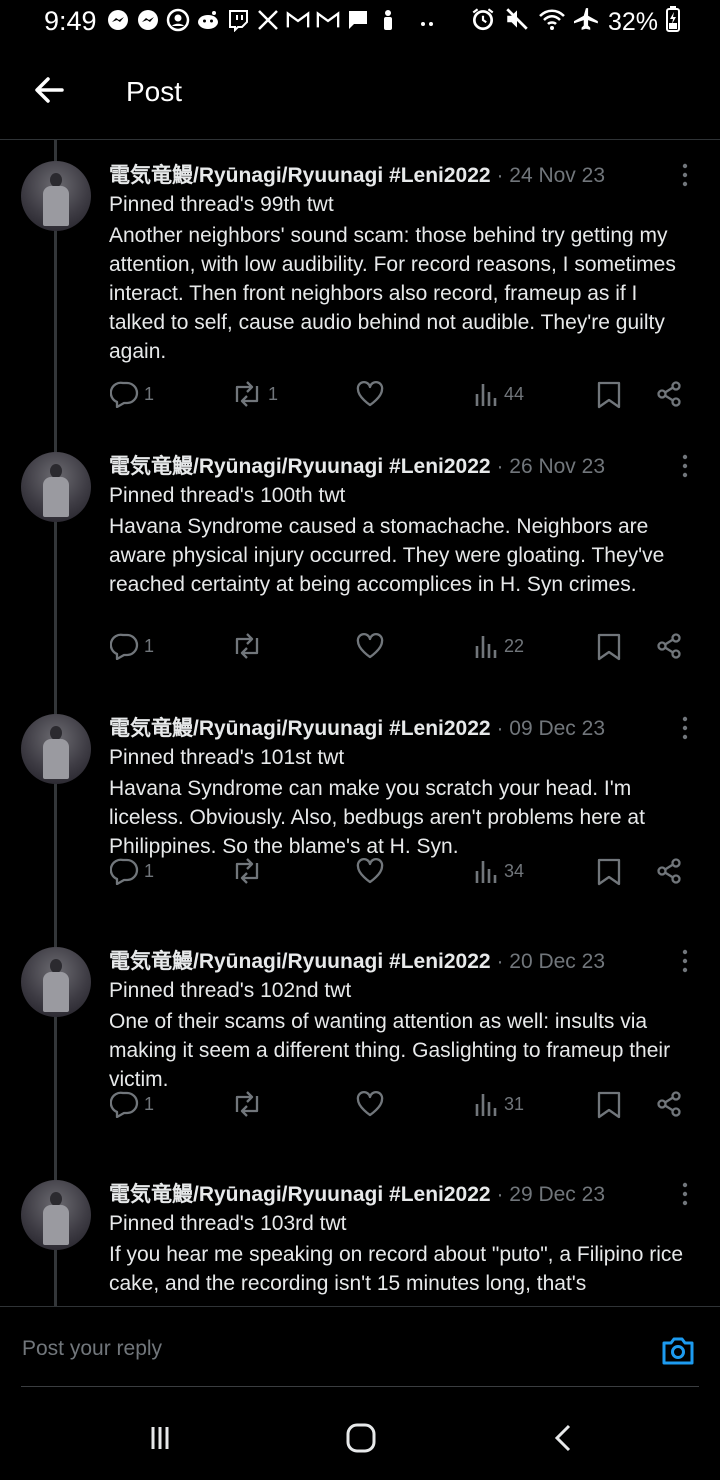 The height and width of the screenshot is (1480, 720). What do you see at coordinates (125, 394) in the screenshot?
I see `reply-icon` at bounding box center [125, 394].